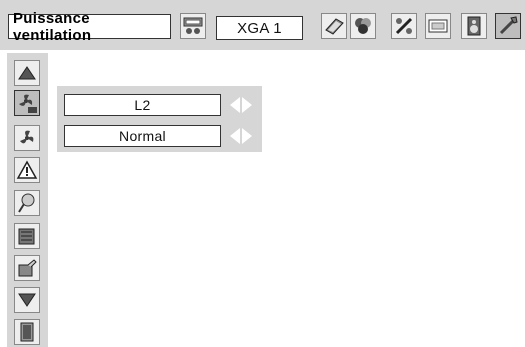 Image resolution: width=525 pixels, height=347 pixels. I want to click on up-arrow-icon, so click(27, 73).